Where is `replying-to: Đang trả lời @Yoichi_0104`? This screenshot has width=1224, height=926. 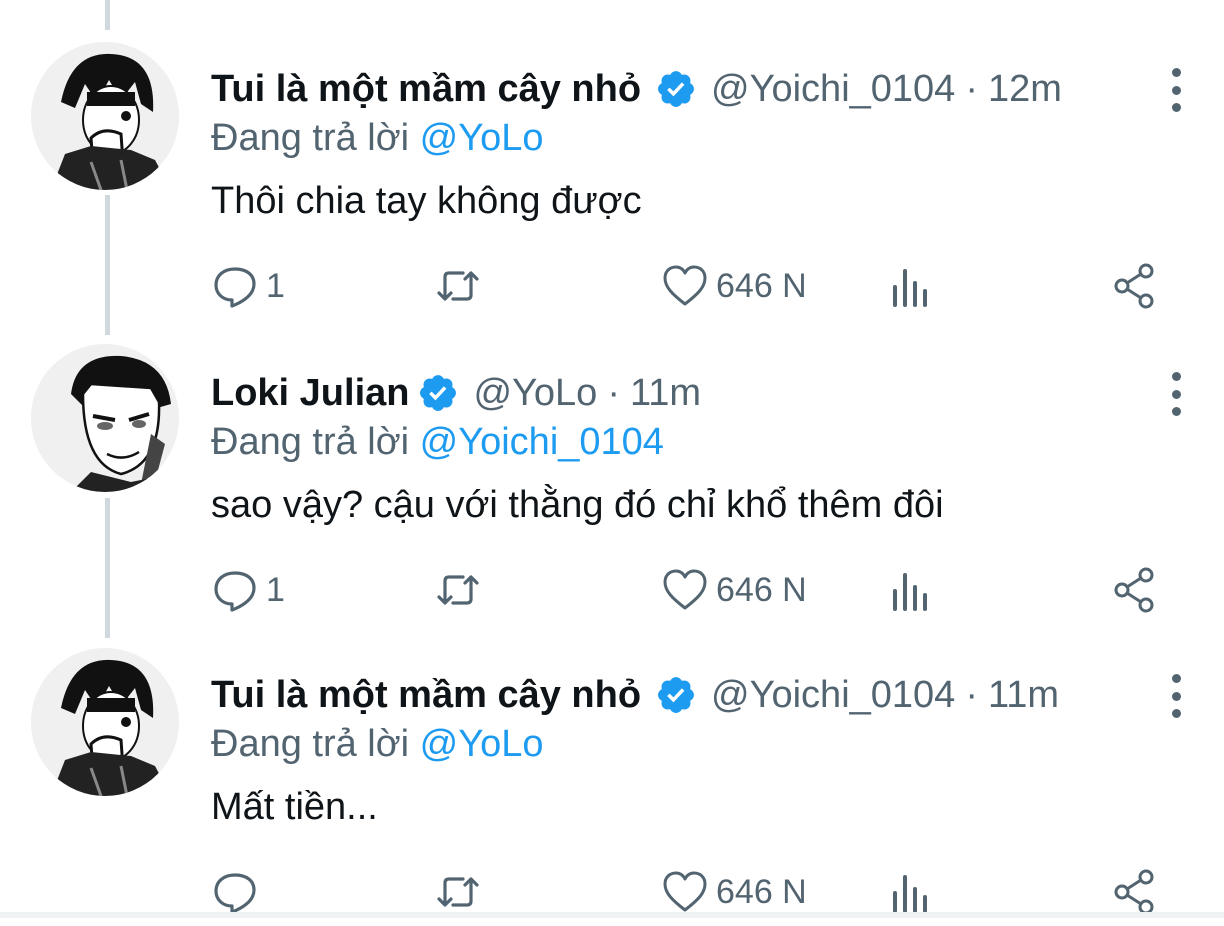
replying-to: Đang trả lời @Yoichi_0104 is located at coordinates (437, 442).